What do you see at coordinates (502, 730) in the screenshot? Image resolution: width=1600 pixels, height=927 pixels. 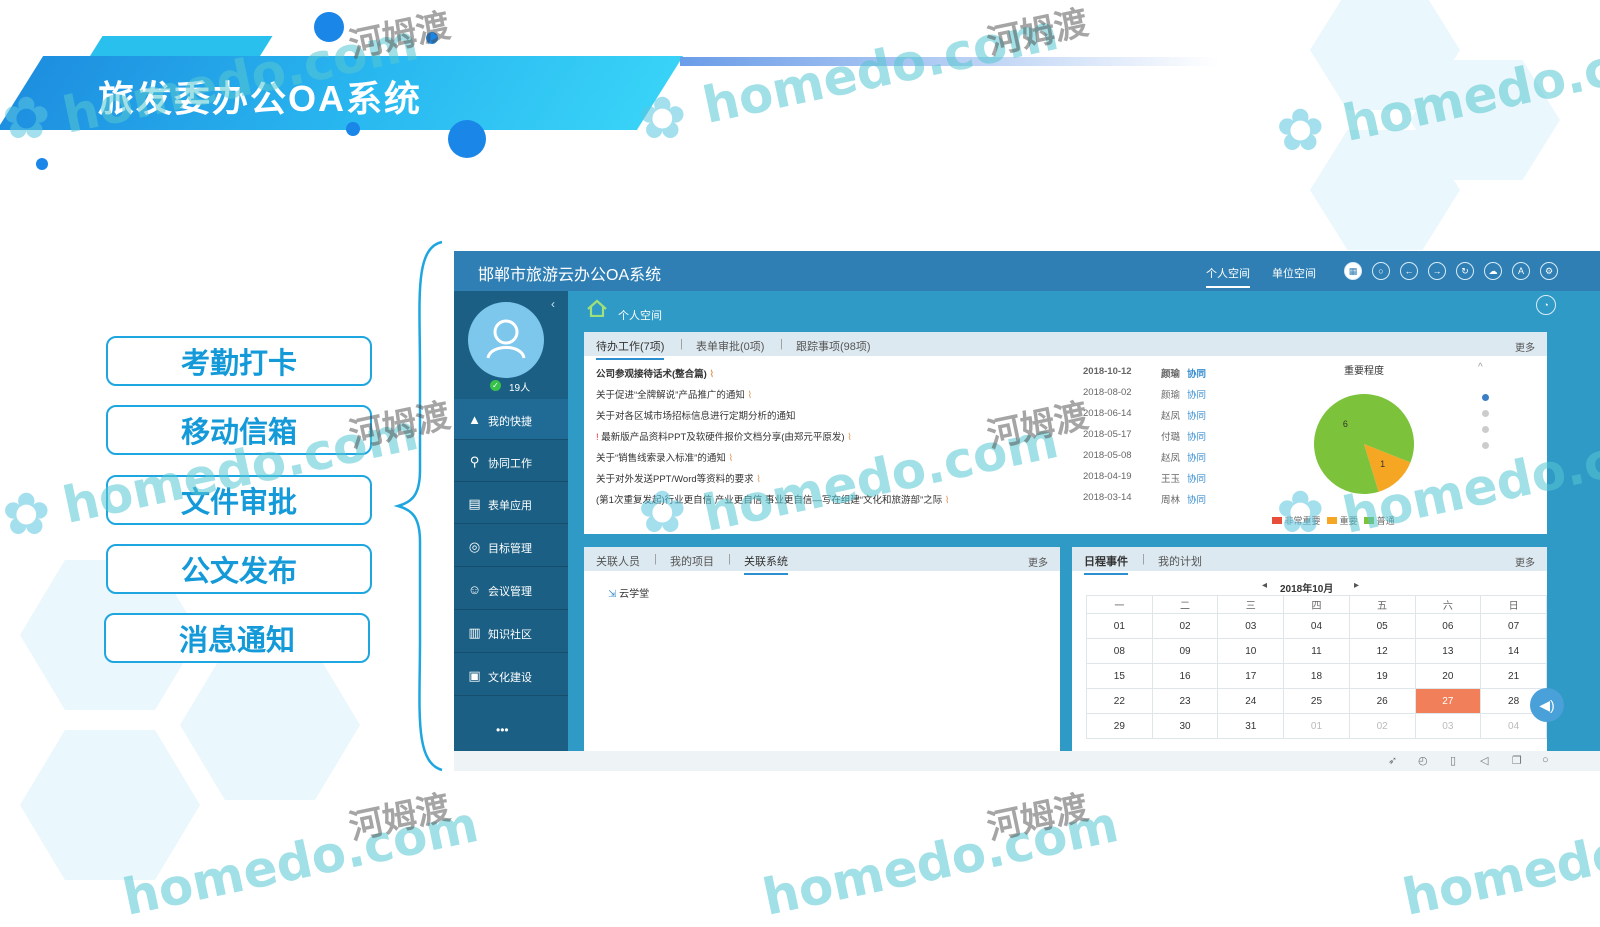 I see `more-icon: •••` at bounding box center [502, 730].